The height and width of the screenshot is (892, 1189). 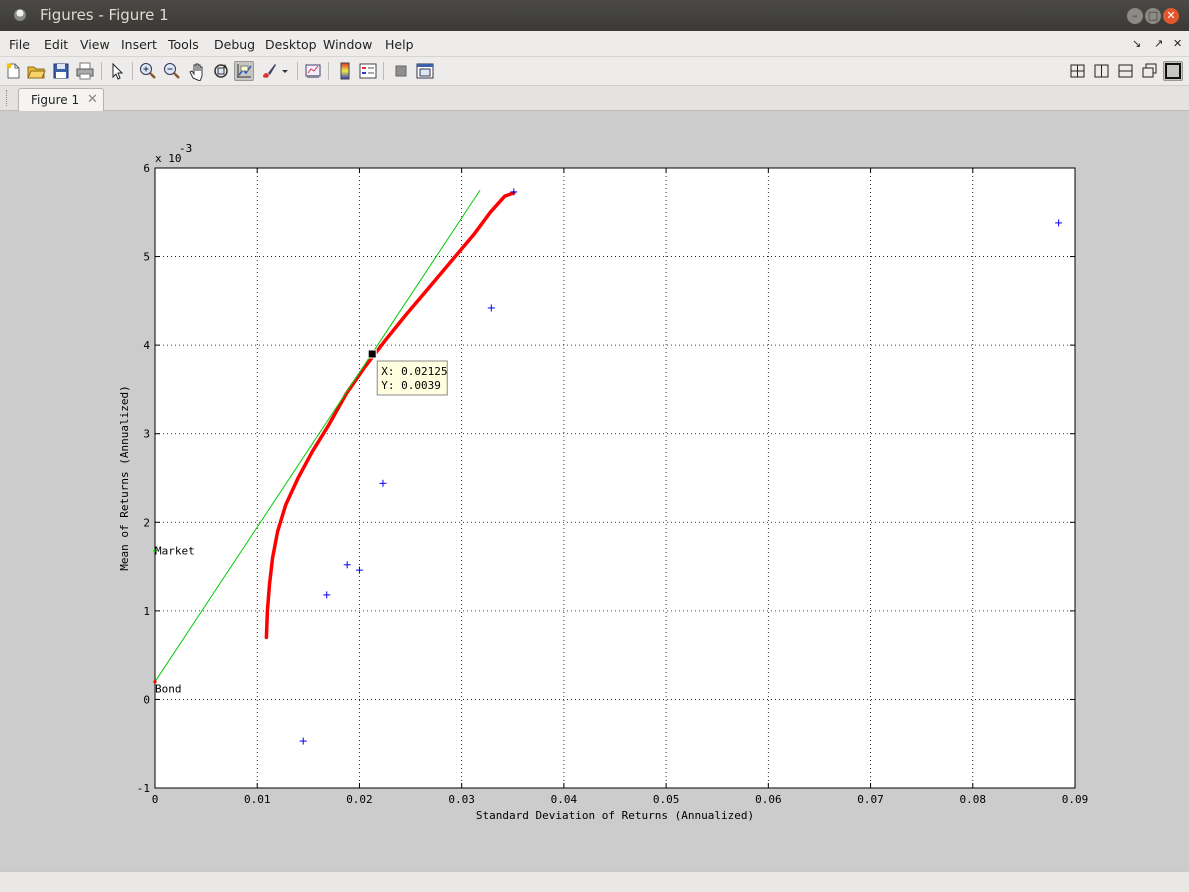 I want to click on y-tick-label: 2, so click(x=146, y=522).